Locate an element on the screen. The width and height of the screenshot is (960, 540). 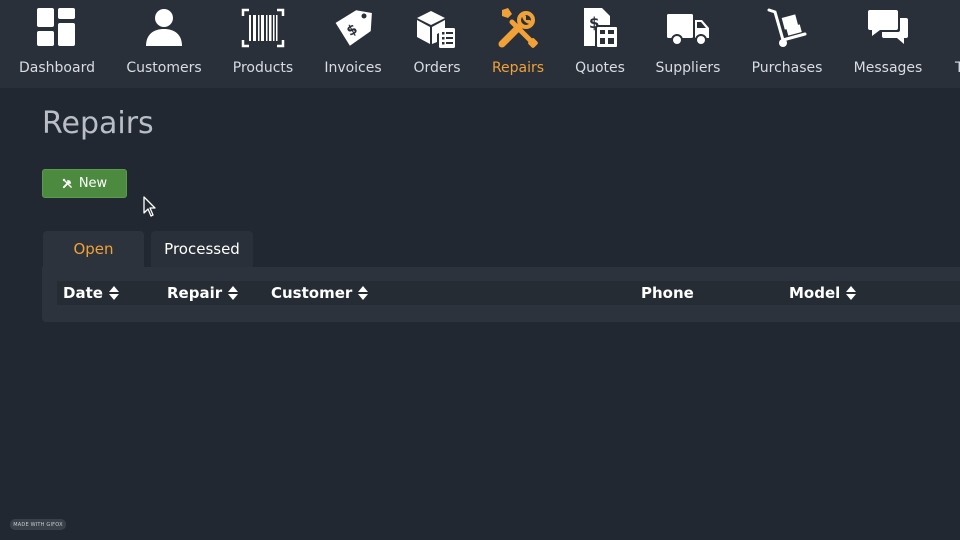
new-repair-button: New is located at coordinates (84, 183).